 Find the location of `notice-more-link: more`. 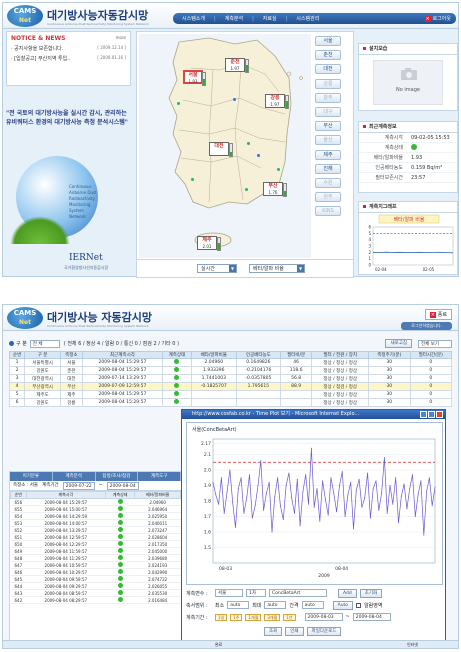

notice-more-link: more is located at coordinates (121, 37).